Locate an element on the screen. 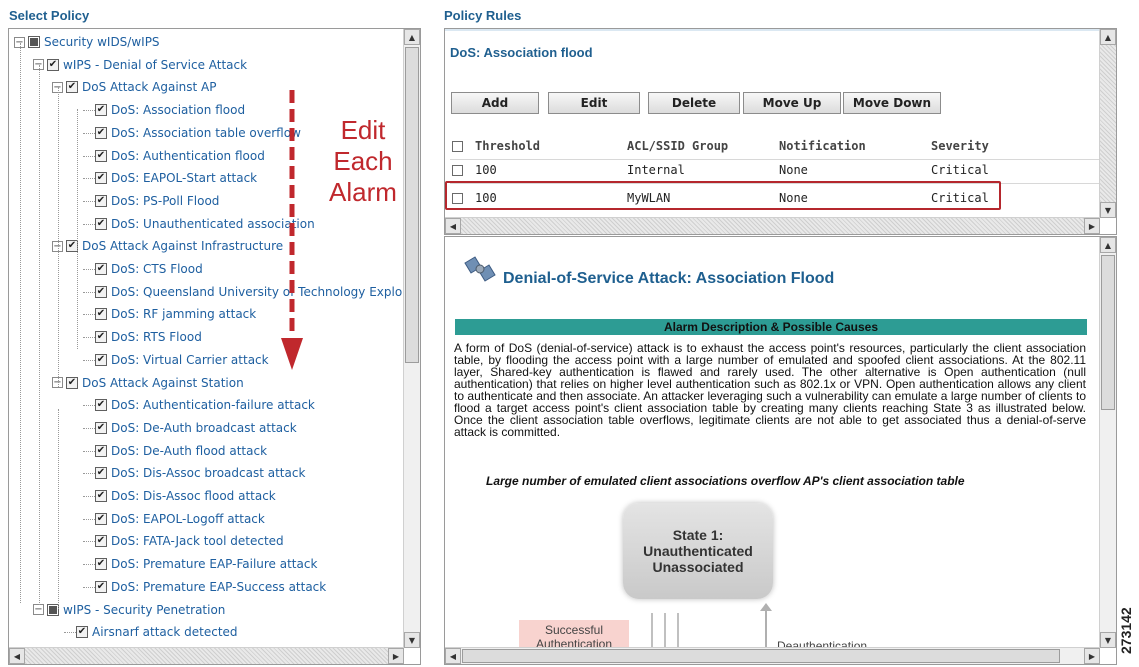  tree-item: ✔ DoS: Association flood is located at coordinates (170, 110).